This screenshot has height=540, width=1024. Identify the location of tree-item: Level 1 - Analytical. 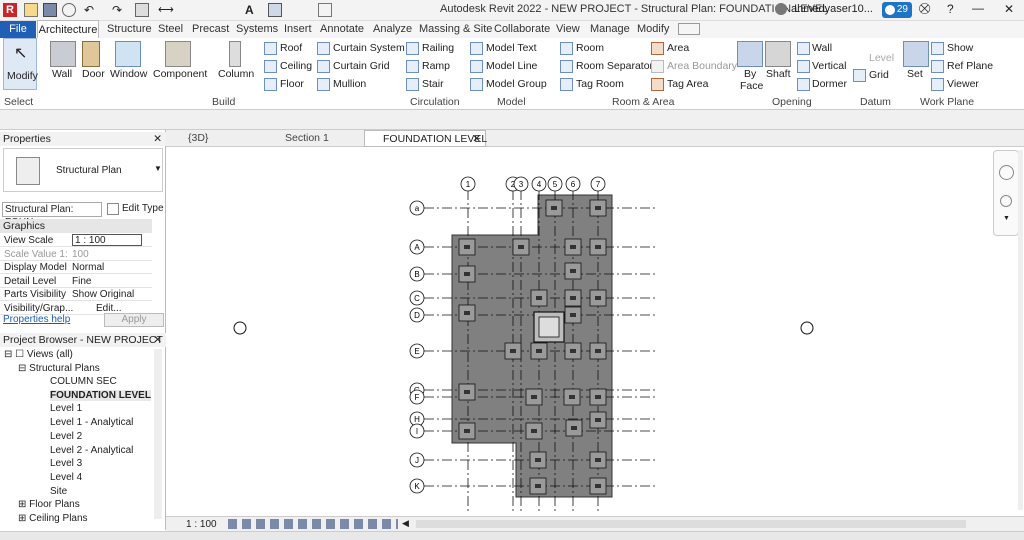
(91, 422).